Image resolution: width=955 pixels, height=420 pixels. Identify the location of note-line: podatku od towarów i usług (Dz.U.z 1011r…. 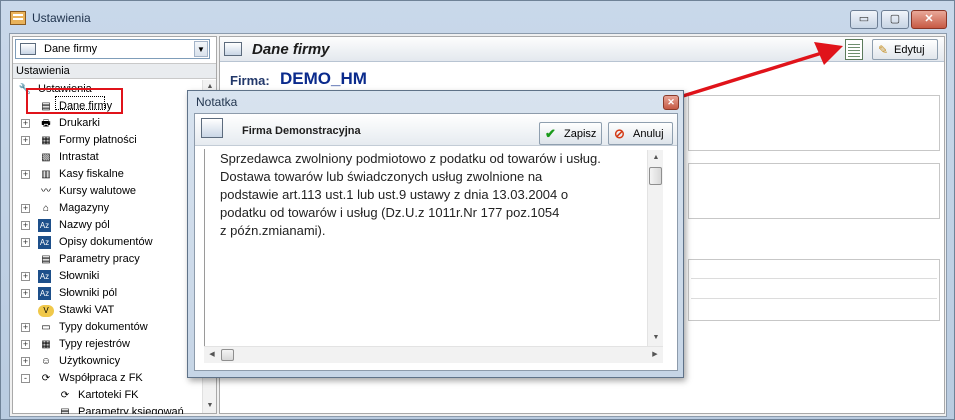
(390, 212).